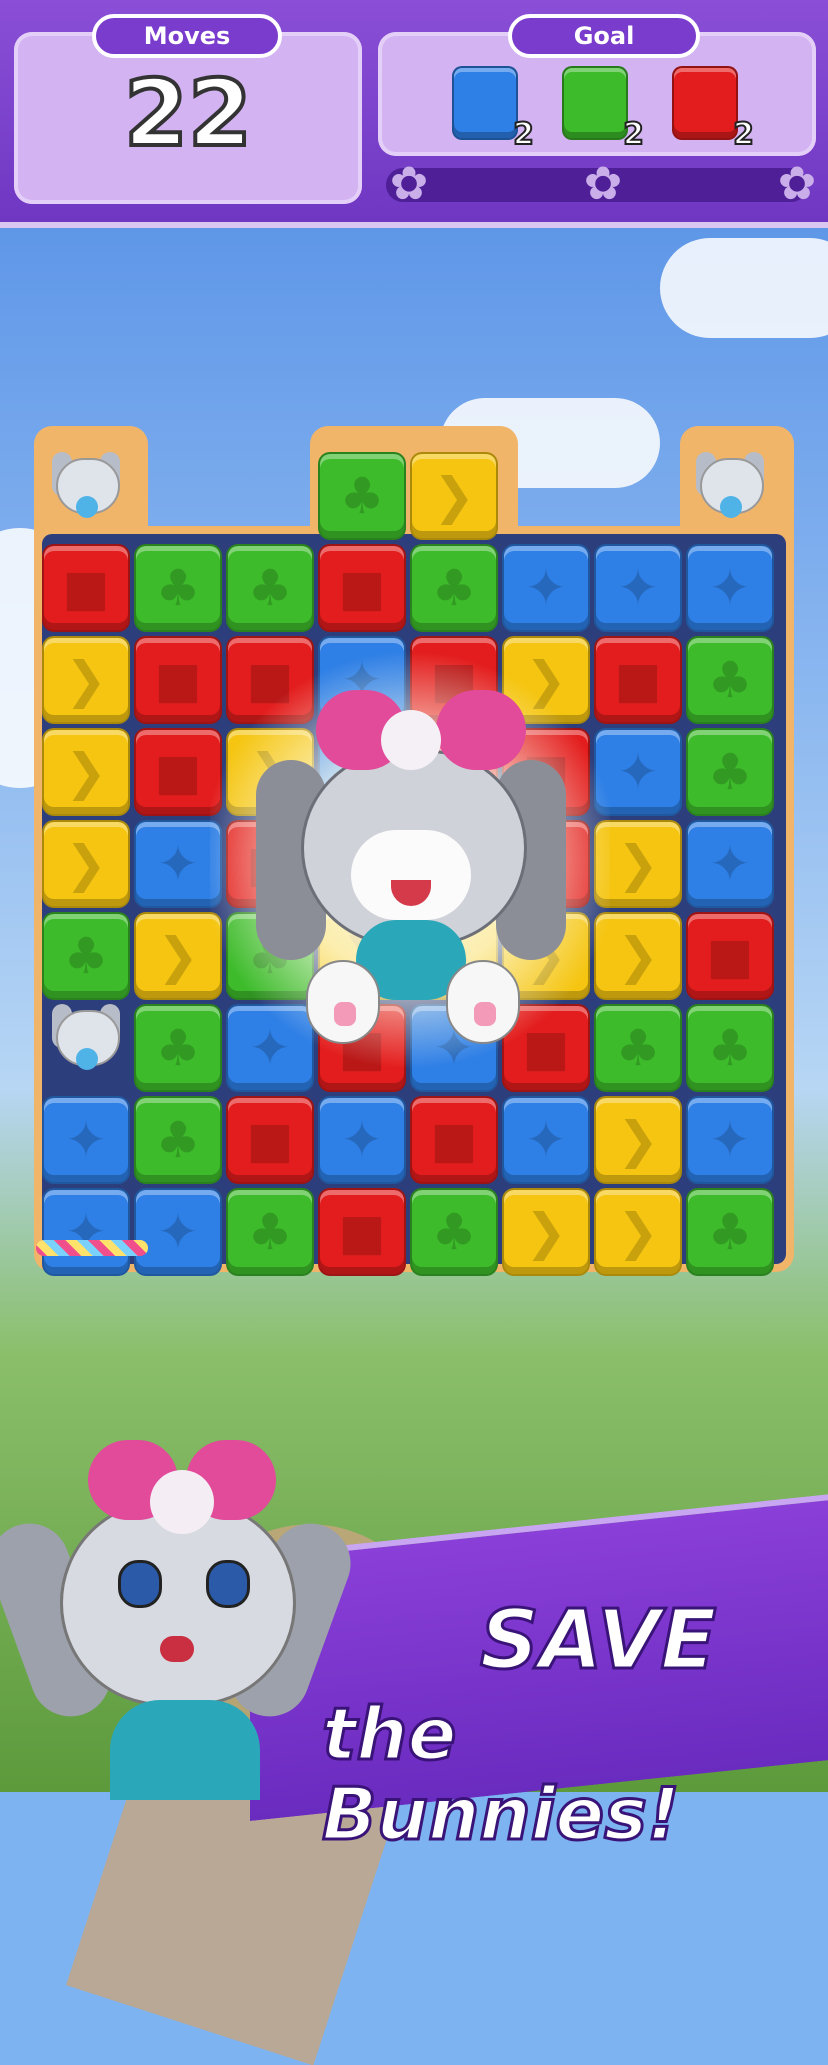 Image resolution: width=828 pixels, height=2065 pixels. What do you see at coordinates (177, 1649) in the screenshot?
I see `bunny-mouth` at bounding box center [177, 1649].